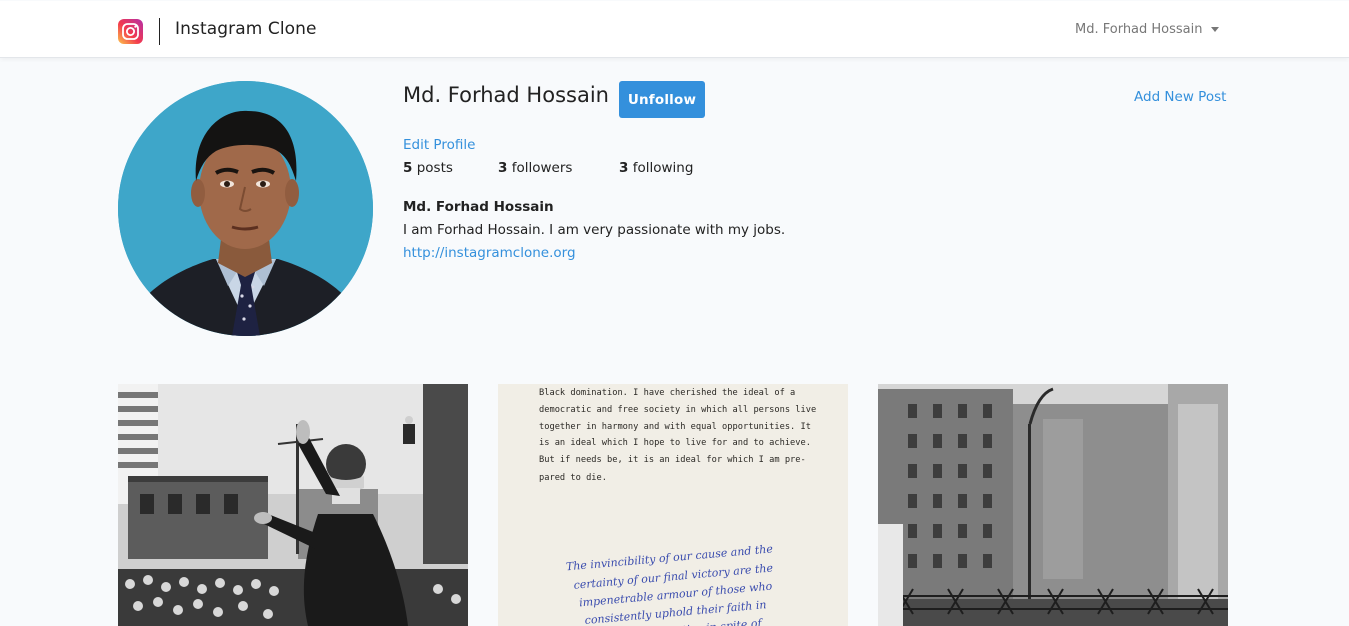 Image resolution: width=1349 pixels, height=626 pixels. What do you see at coordinates (1180, 97) in the screenshot?
I see `add-new-post-link: Add New Post` at bounding box center [1180, 97].